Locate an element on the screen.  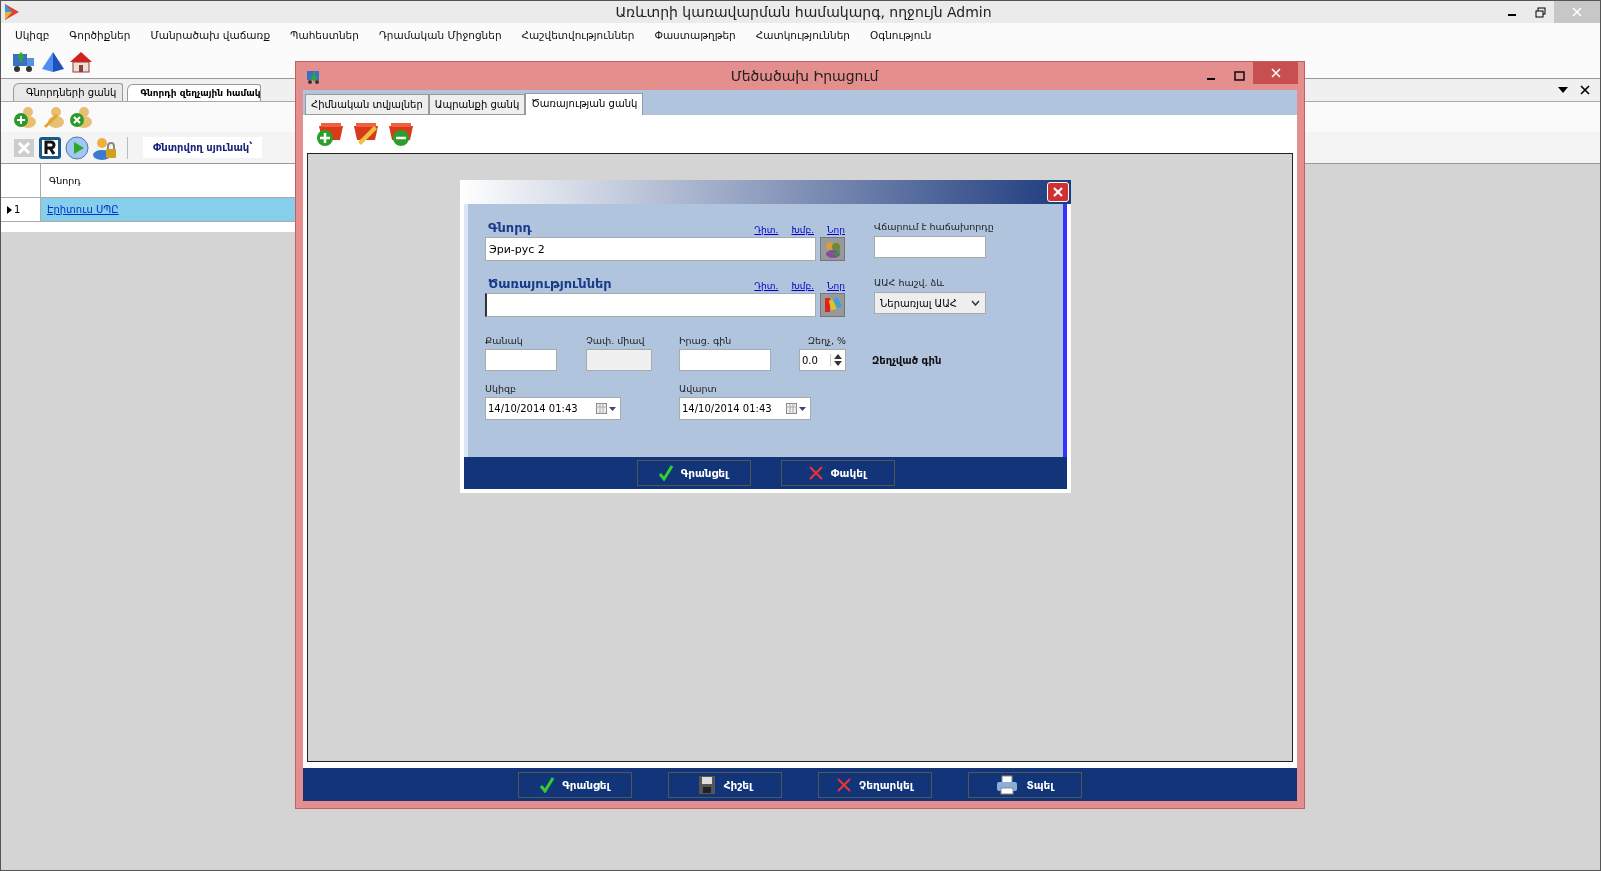
payer-field is located at coordinates (930, 247).